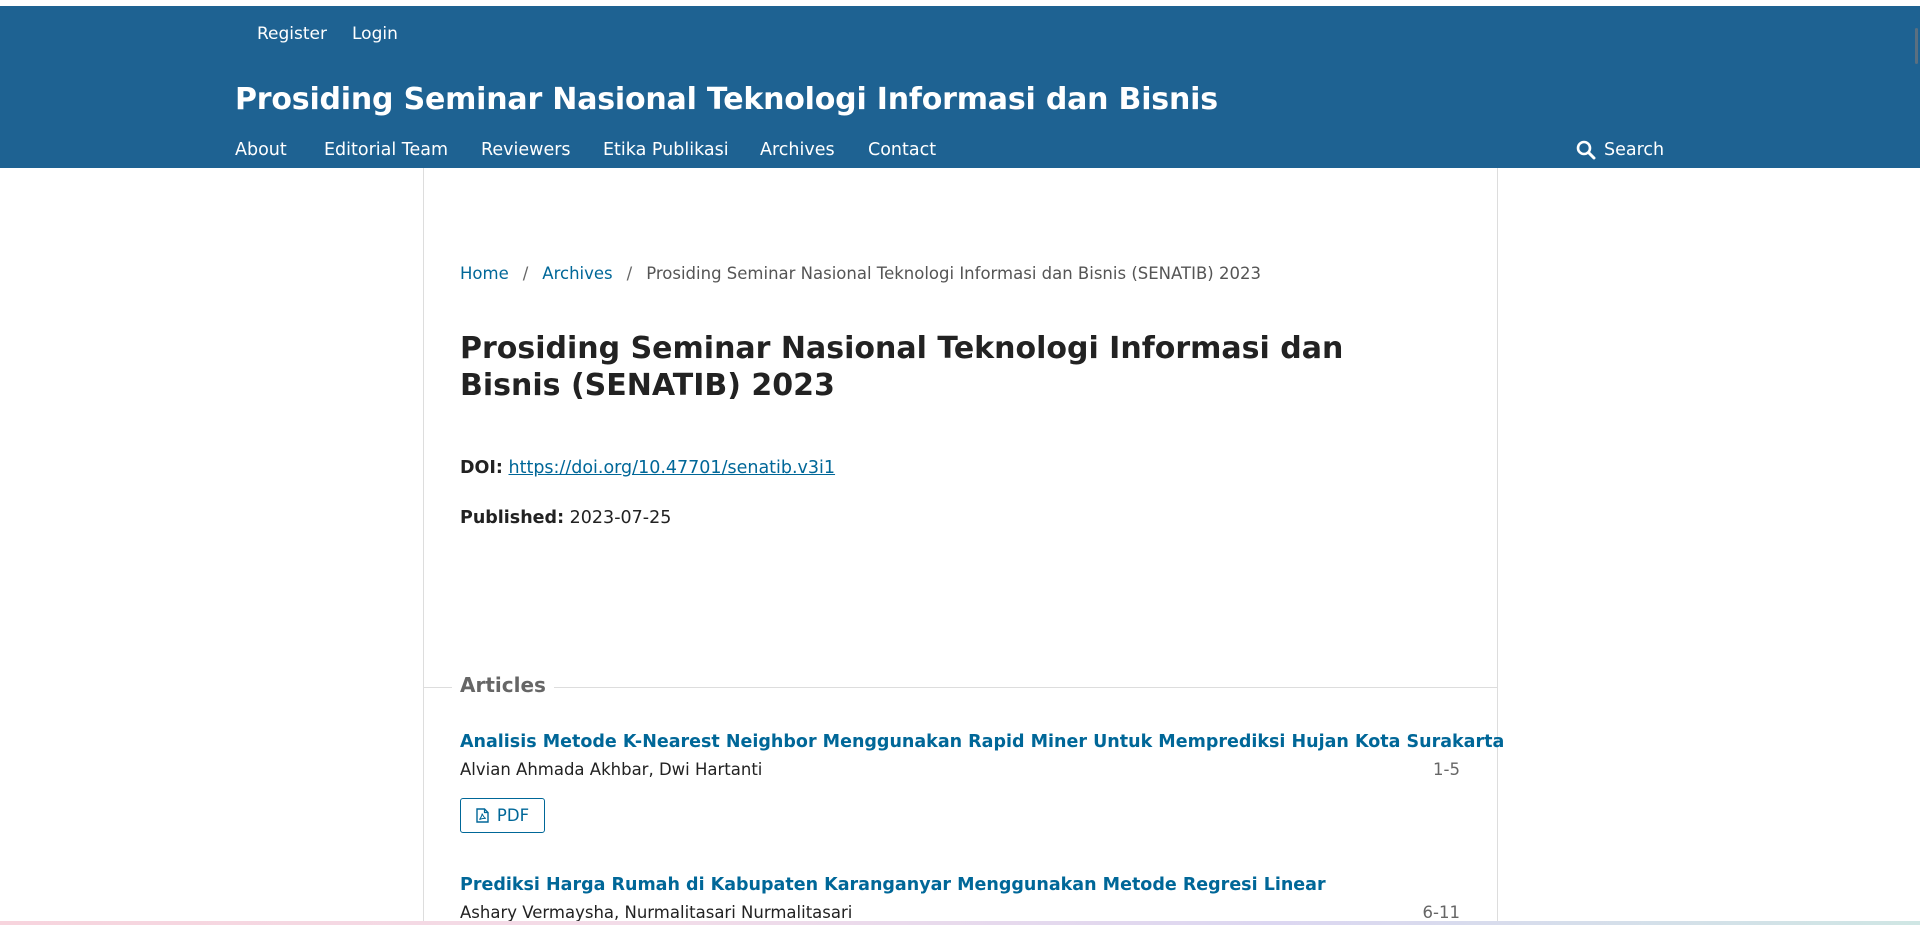  I want to click on search-label: Search, so click(1634, 150).